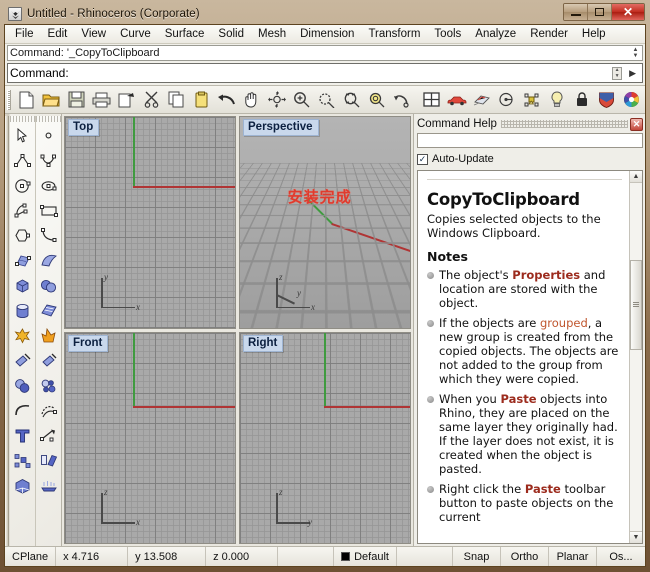  Describe the element at coordinates (48, 335) in the screenshot. I see `explode-flame-icon` at that location.